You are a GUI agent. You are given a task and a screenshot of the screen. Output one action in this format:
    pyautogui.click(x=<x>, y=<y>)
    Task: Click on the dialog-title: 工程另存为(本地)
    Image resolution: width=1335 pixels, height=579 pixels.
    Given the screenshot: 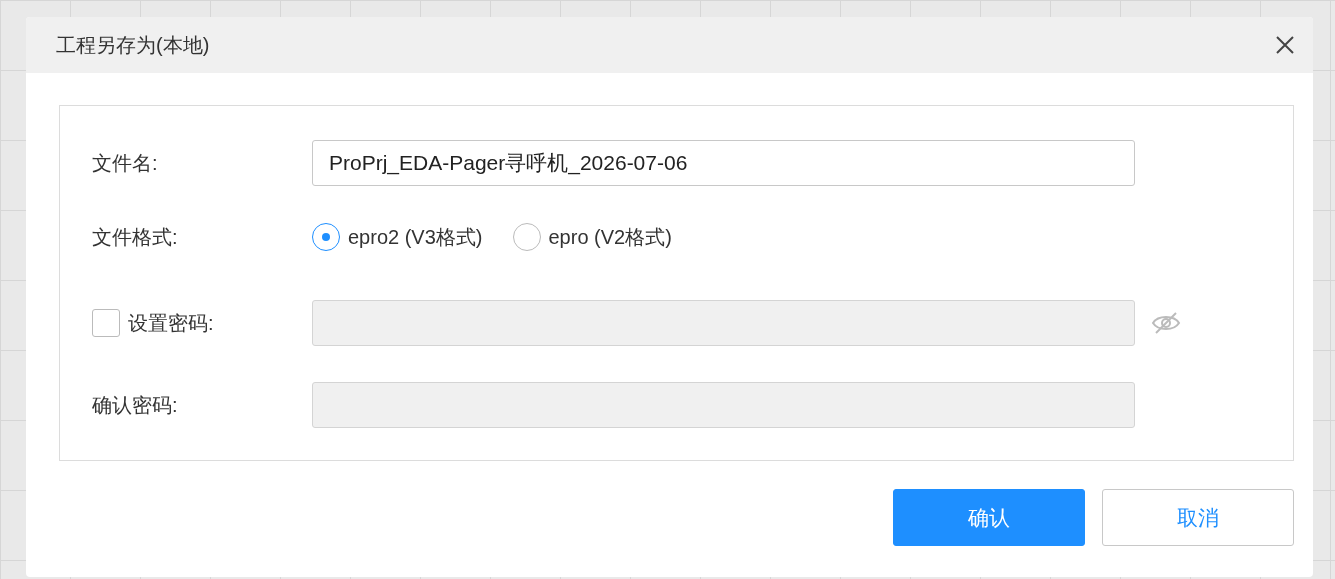 What is the action you would take?
    pyautogui.click(x=133, y=45)
    